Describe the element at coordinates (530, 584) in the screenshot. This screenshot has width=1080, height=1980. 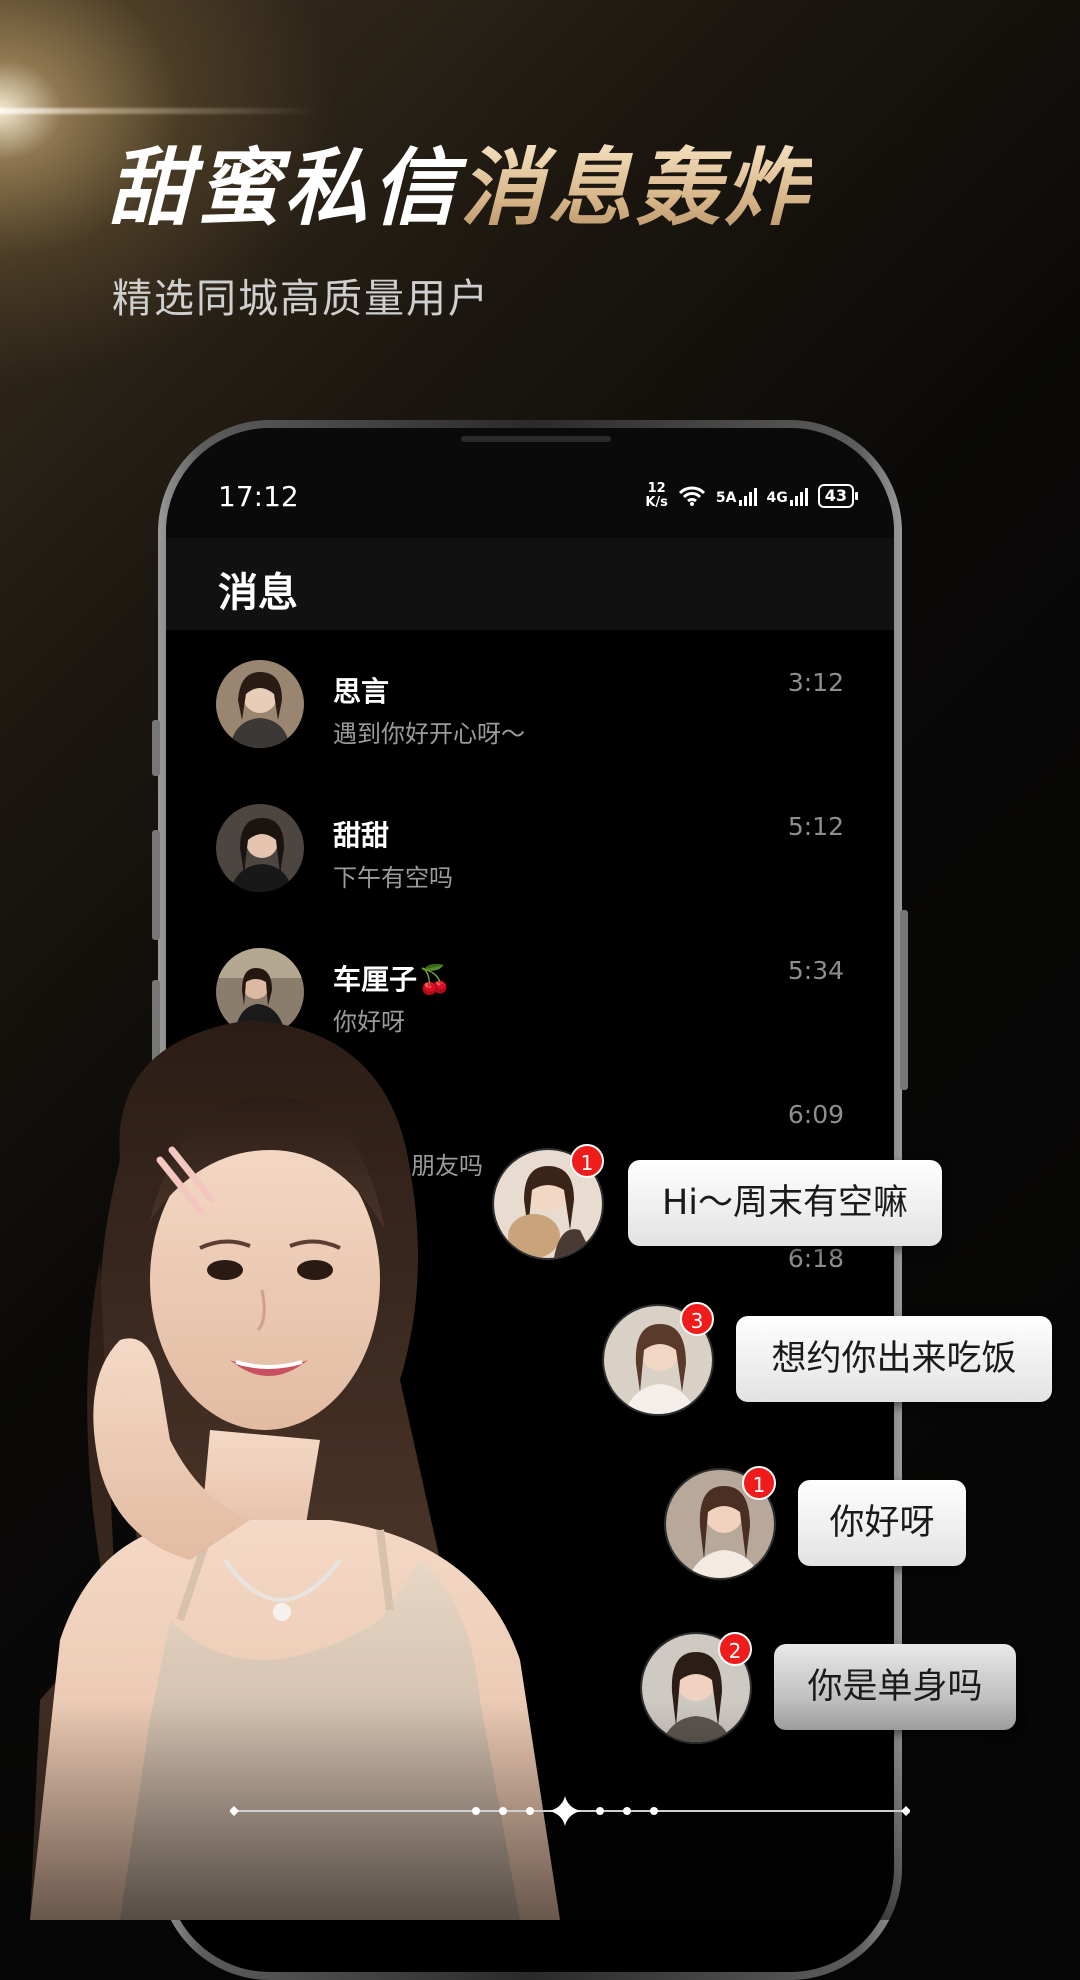
I see `app-header: 消息` at that location.